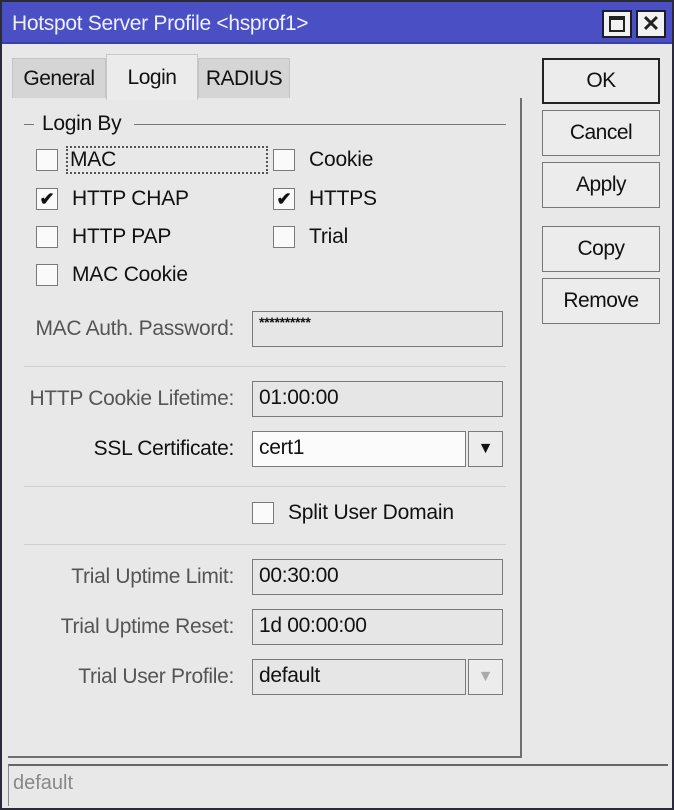  I want to click on copy-button: Copy, so click(601, 249).